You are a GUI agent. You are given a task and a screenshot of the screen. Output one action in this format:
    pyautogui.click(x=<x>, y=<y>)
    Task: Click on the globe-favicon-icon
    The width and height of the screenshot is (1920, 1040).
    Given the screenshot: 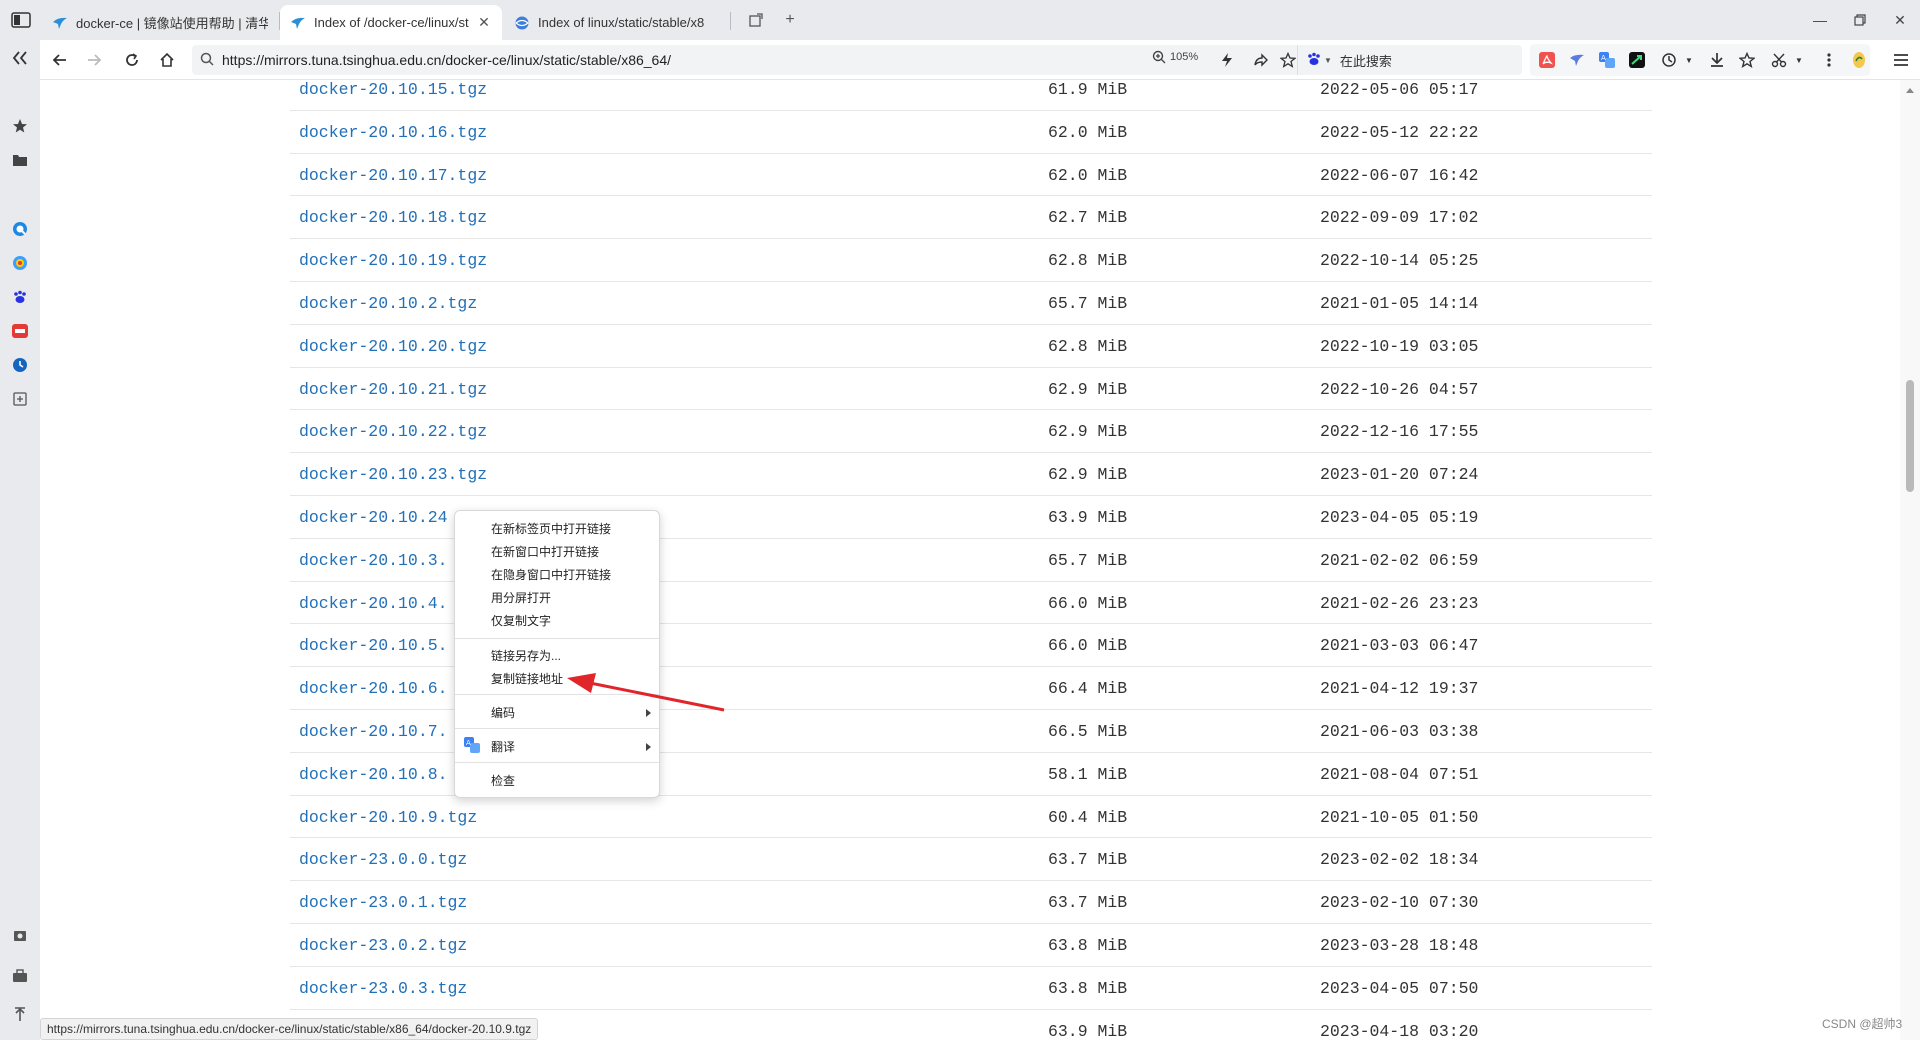 What is the action you would take?
    pyautogui.click(x=522, y=23)
    